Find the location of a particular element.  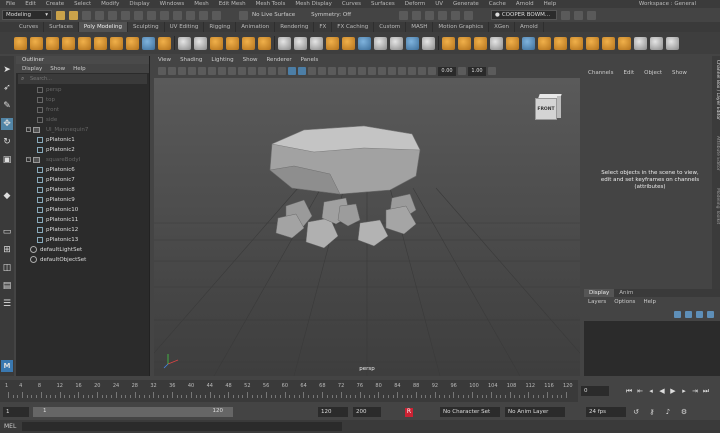

sound-icon: ♪ is located at coordinates (668, 412).